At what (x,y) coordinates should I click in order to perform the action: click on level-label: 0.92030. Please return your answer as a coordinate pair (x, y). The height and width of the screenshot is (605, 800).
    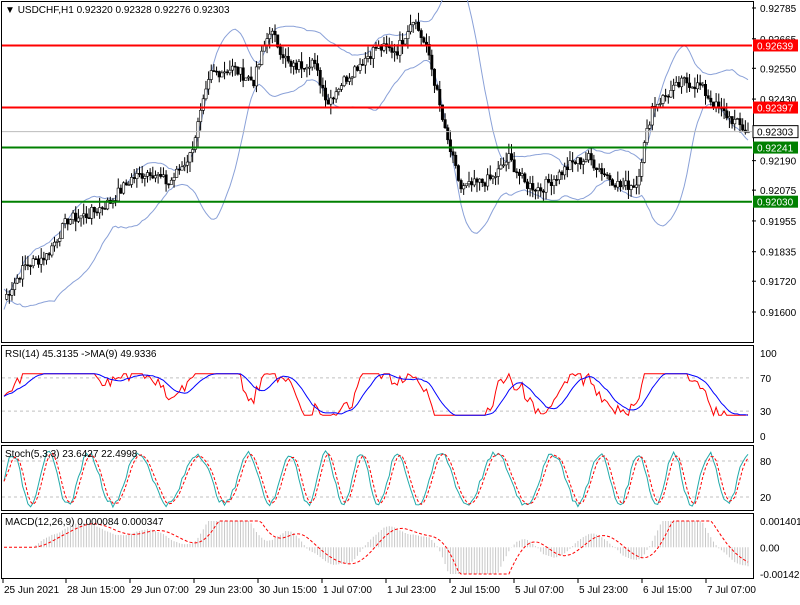
    Looking at the image, I should click on (775, 203).